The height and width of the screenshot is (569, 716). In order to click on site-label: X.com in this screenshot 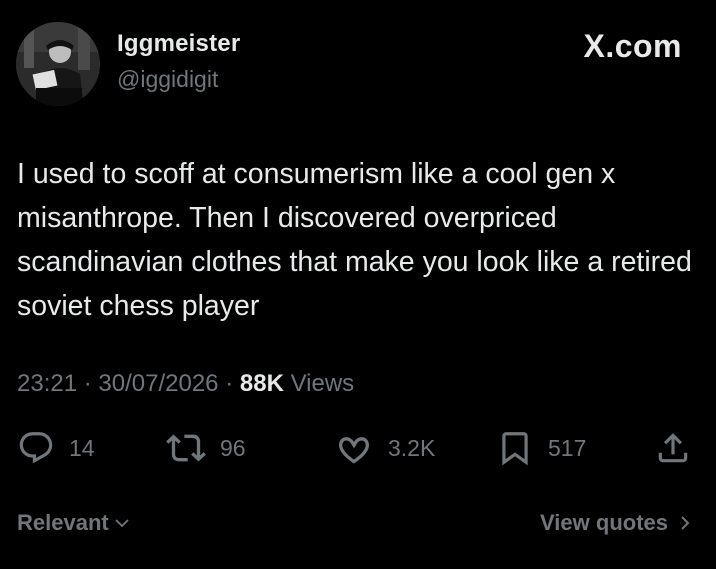, I will do `click(632, 46)`.